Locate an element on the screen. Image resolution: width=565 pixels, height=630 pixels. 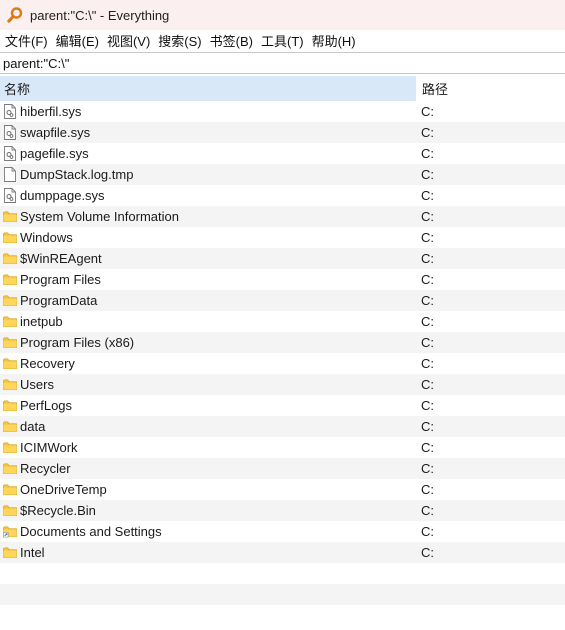
file-row: PerfLogs C: is located at coordinates (282, 405).